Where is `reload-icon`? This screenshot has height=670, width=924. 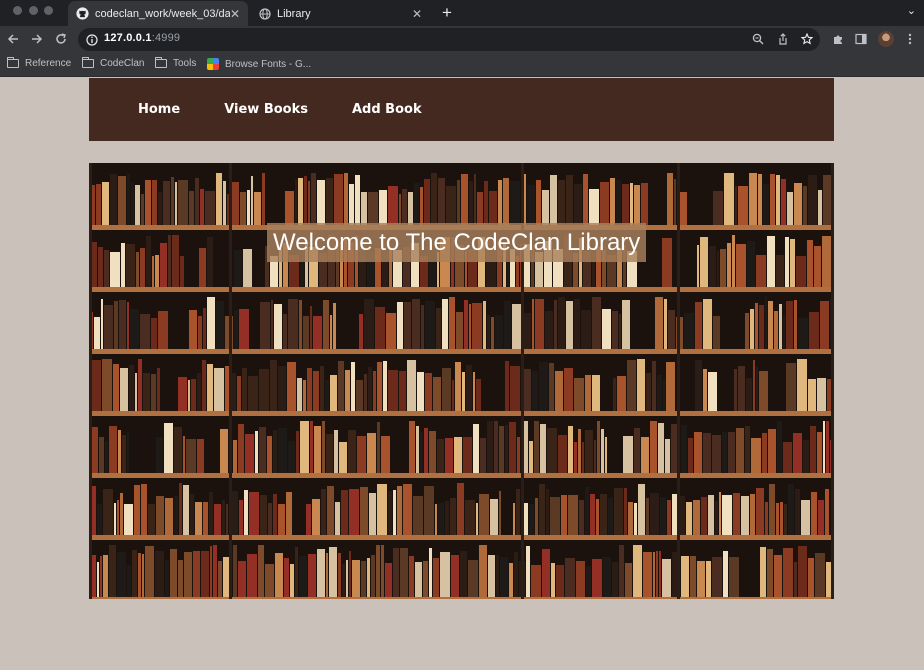
reload-icon is located at coordinates (61, 39).